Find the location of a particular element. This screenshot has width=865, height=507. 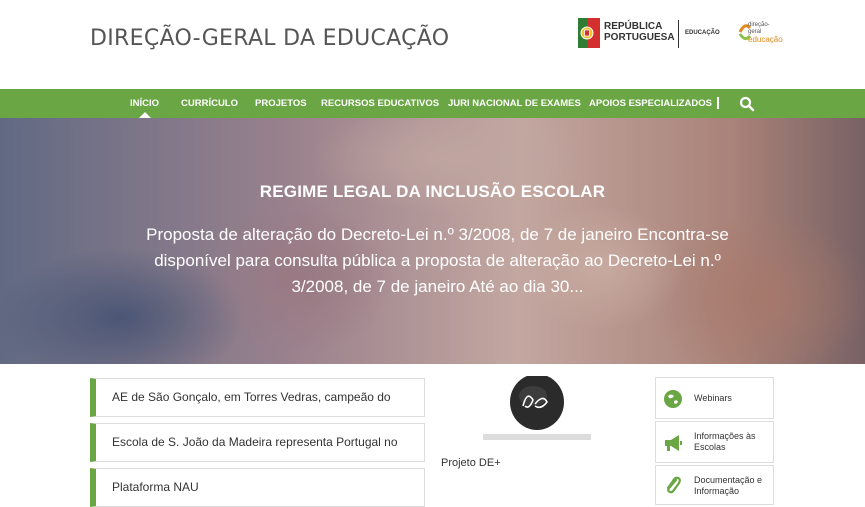

nav-item-juri-nacional-exames: JURI NACIONAL DE EXAMES is located at coordinates (514, 103).